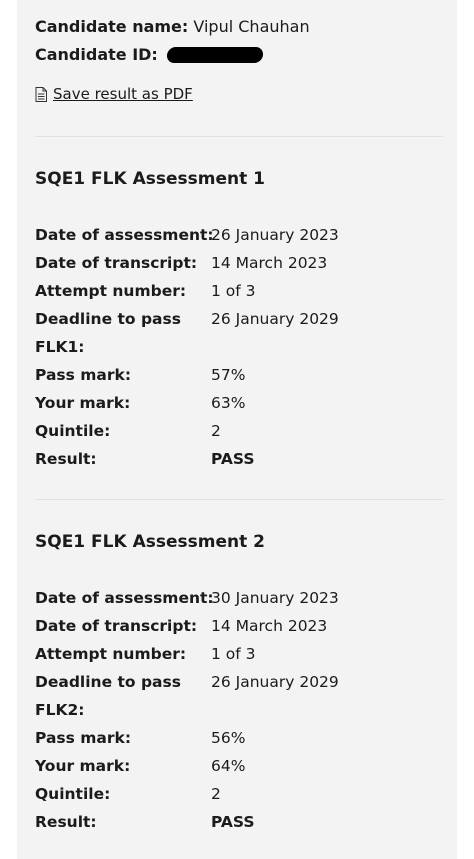 The width and height of the screenshot is (474, 859). What do you see at coordinates (112, 26) in the screenshot?
I see `candidate-name-label: Candidate name:` at bounding box center [112, 26].